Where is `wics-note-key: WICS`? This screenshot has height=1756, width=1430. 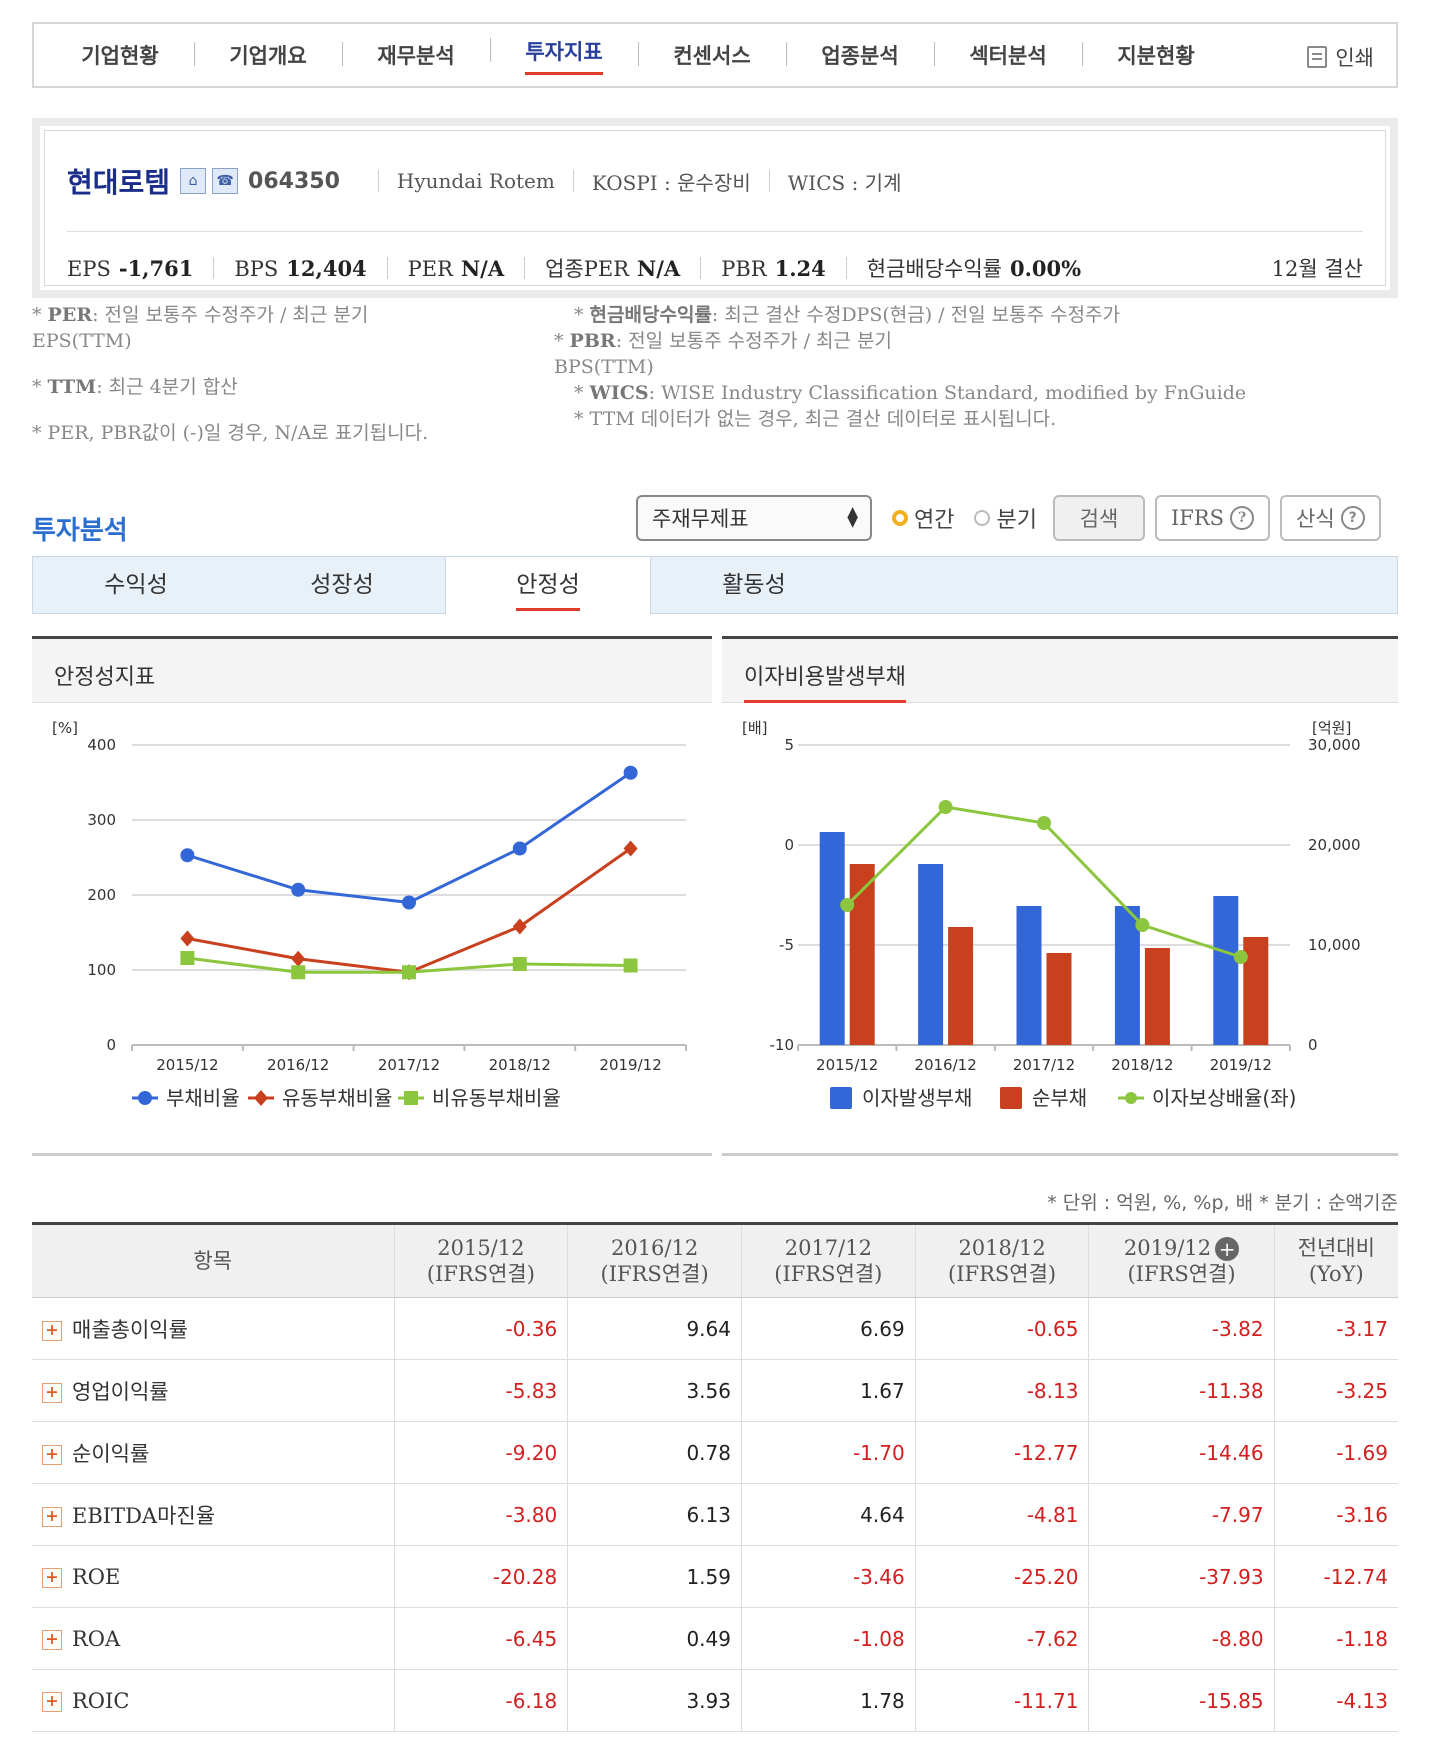 wics-note-key: WICS is located at coordinates (619, 393).